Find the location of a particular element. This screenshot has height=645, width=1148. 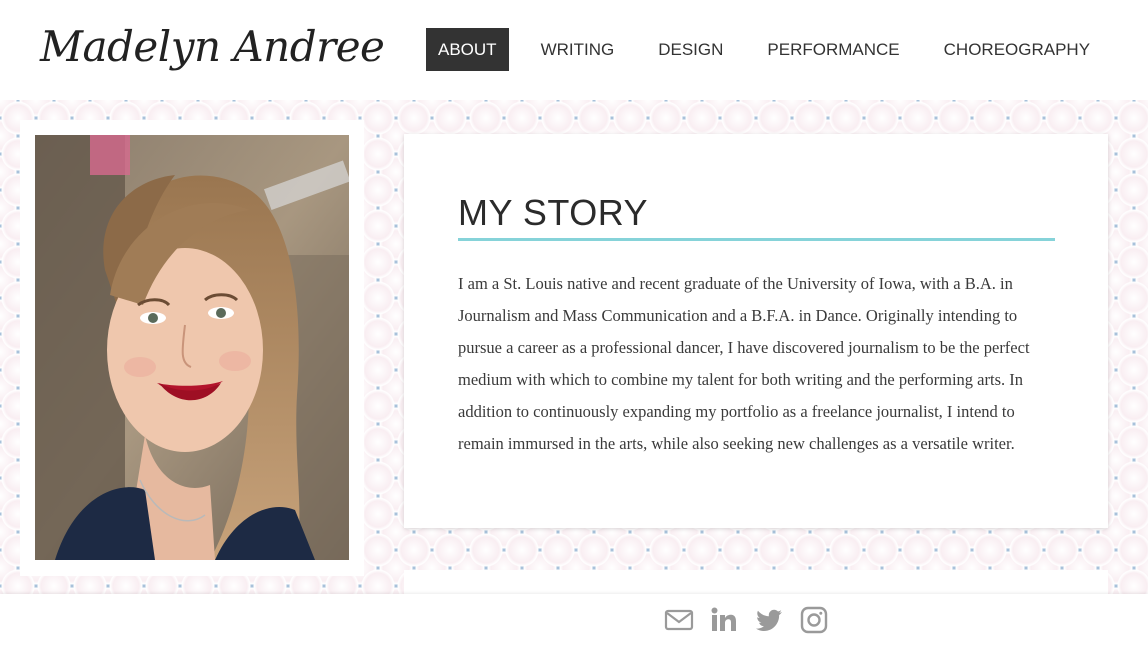

social-links is located at coordinates (754, 620).